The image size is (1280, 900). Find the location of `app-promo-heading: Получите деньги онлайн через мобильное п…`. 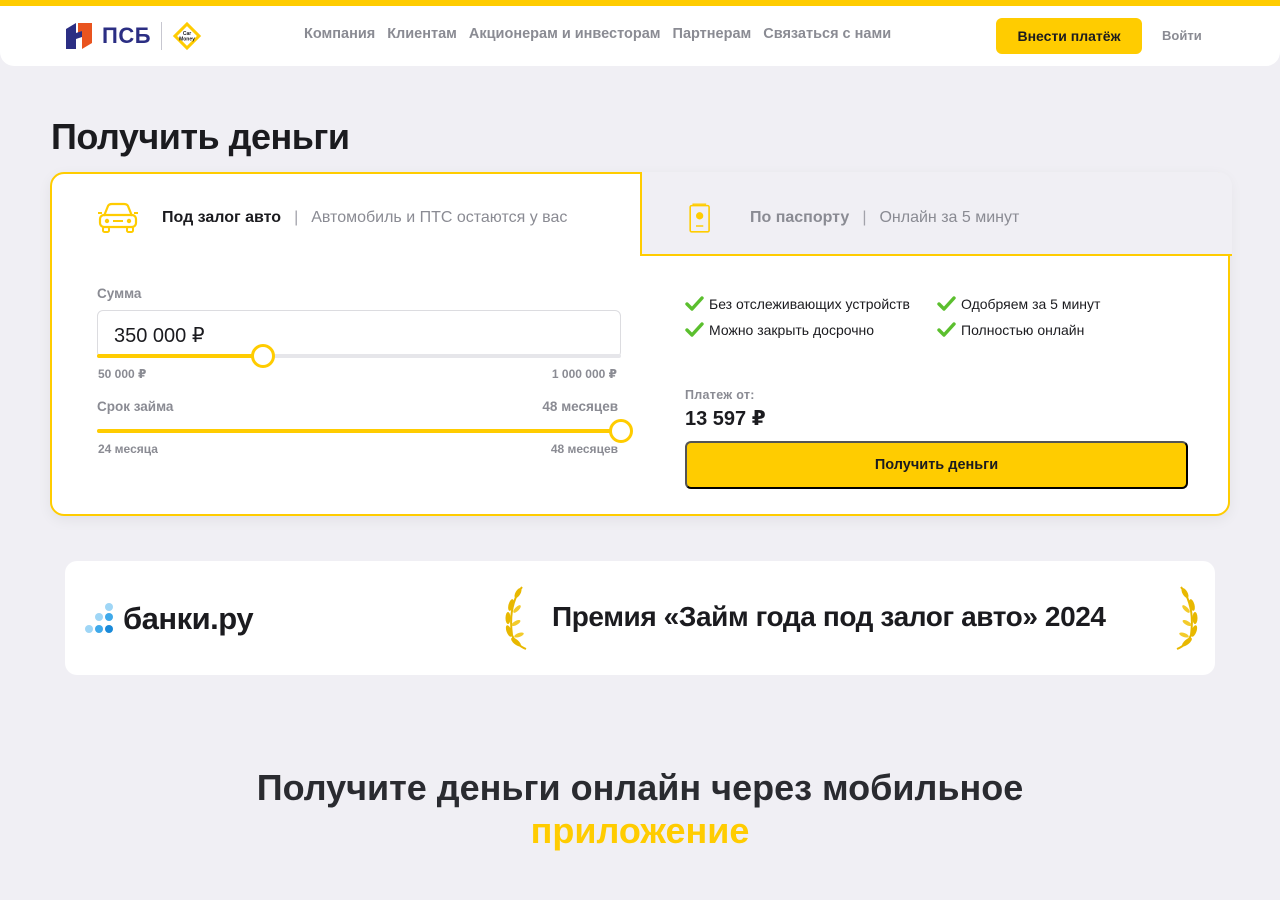

app-promo-heading: Получите деньги онлайн через мобильное п… is located at coordinates (640, 809).